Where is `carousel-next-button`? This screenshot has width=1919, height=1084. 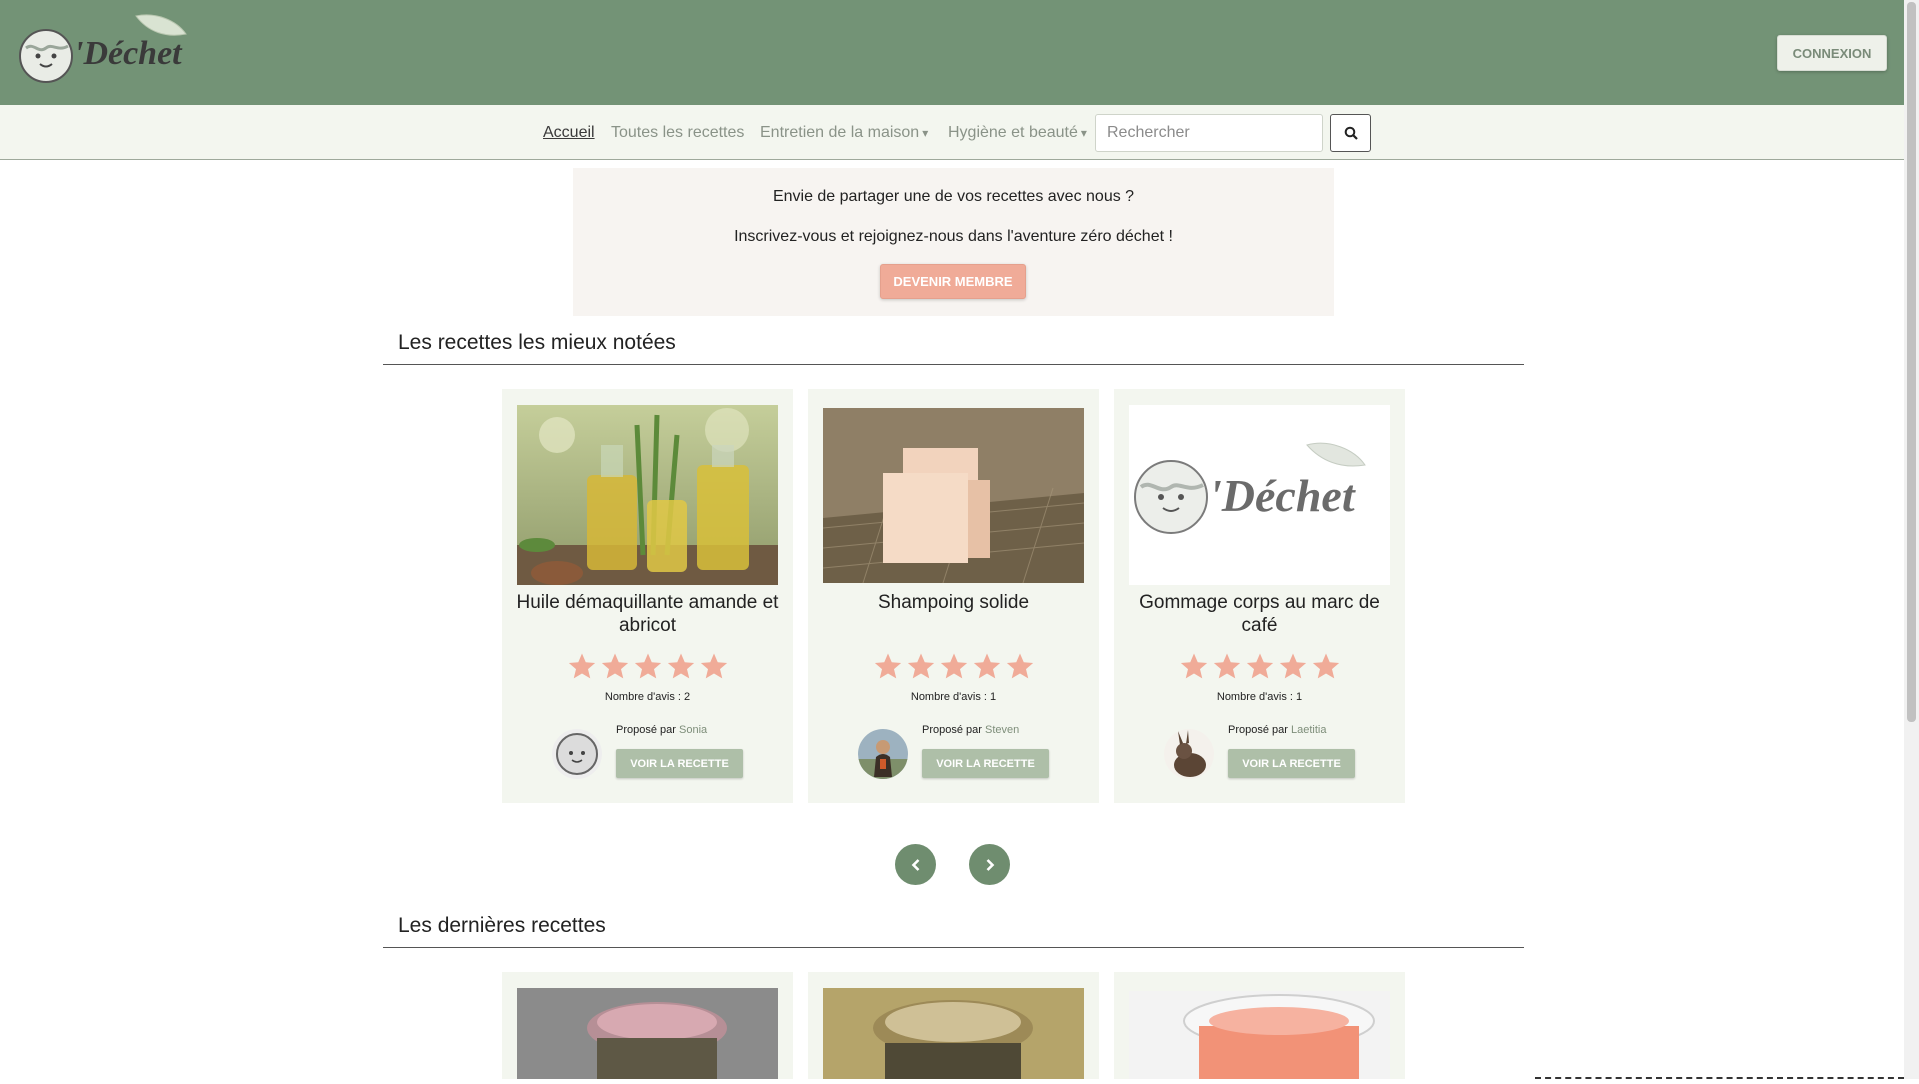
carousel-next-button is located at coordinates (989, 864).